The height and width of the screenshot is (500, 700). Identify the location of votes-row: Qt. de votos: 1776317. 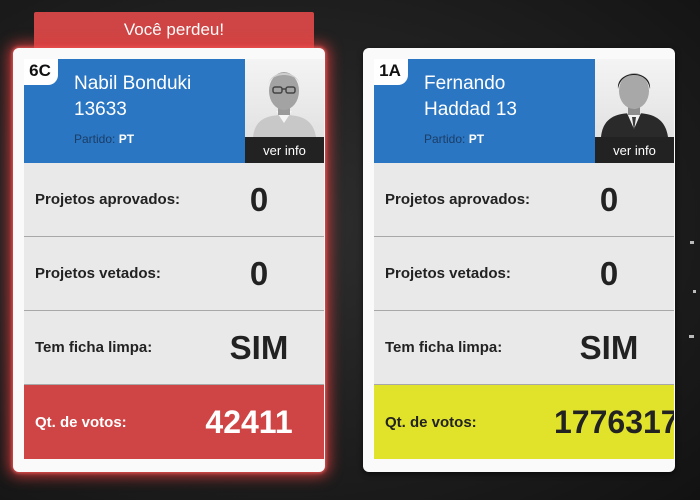
(524, 422).